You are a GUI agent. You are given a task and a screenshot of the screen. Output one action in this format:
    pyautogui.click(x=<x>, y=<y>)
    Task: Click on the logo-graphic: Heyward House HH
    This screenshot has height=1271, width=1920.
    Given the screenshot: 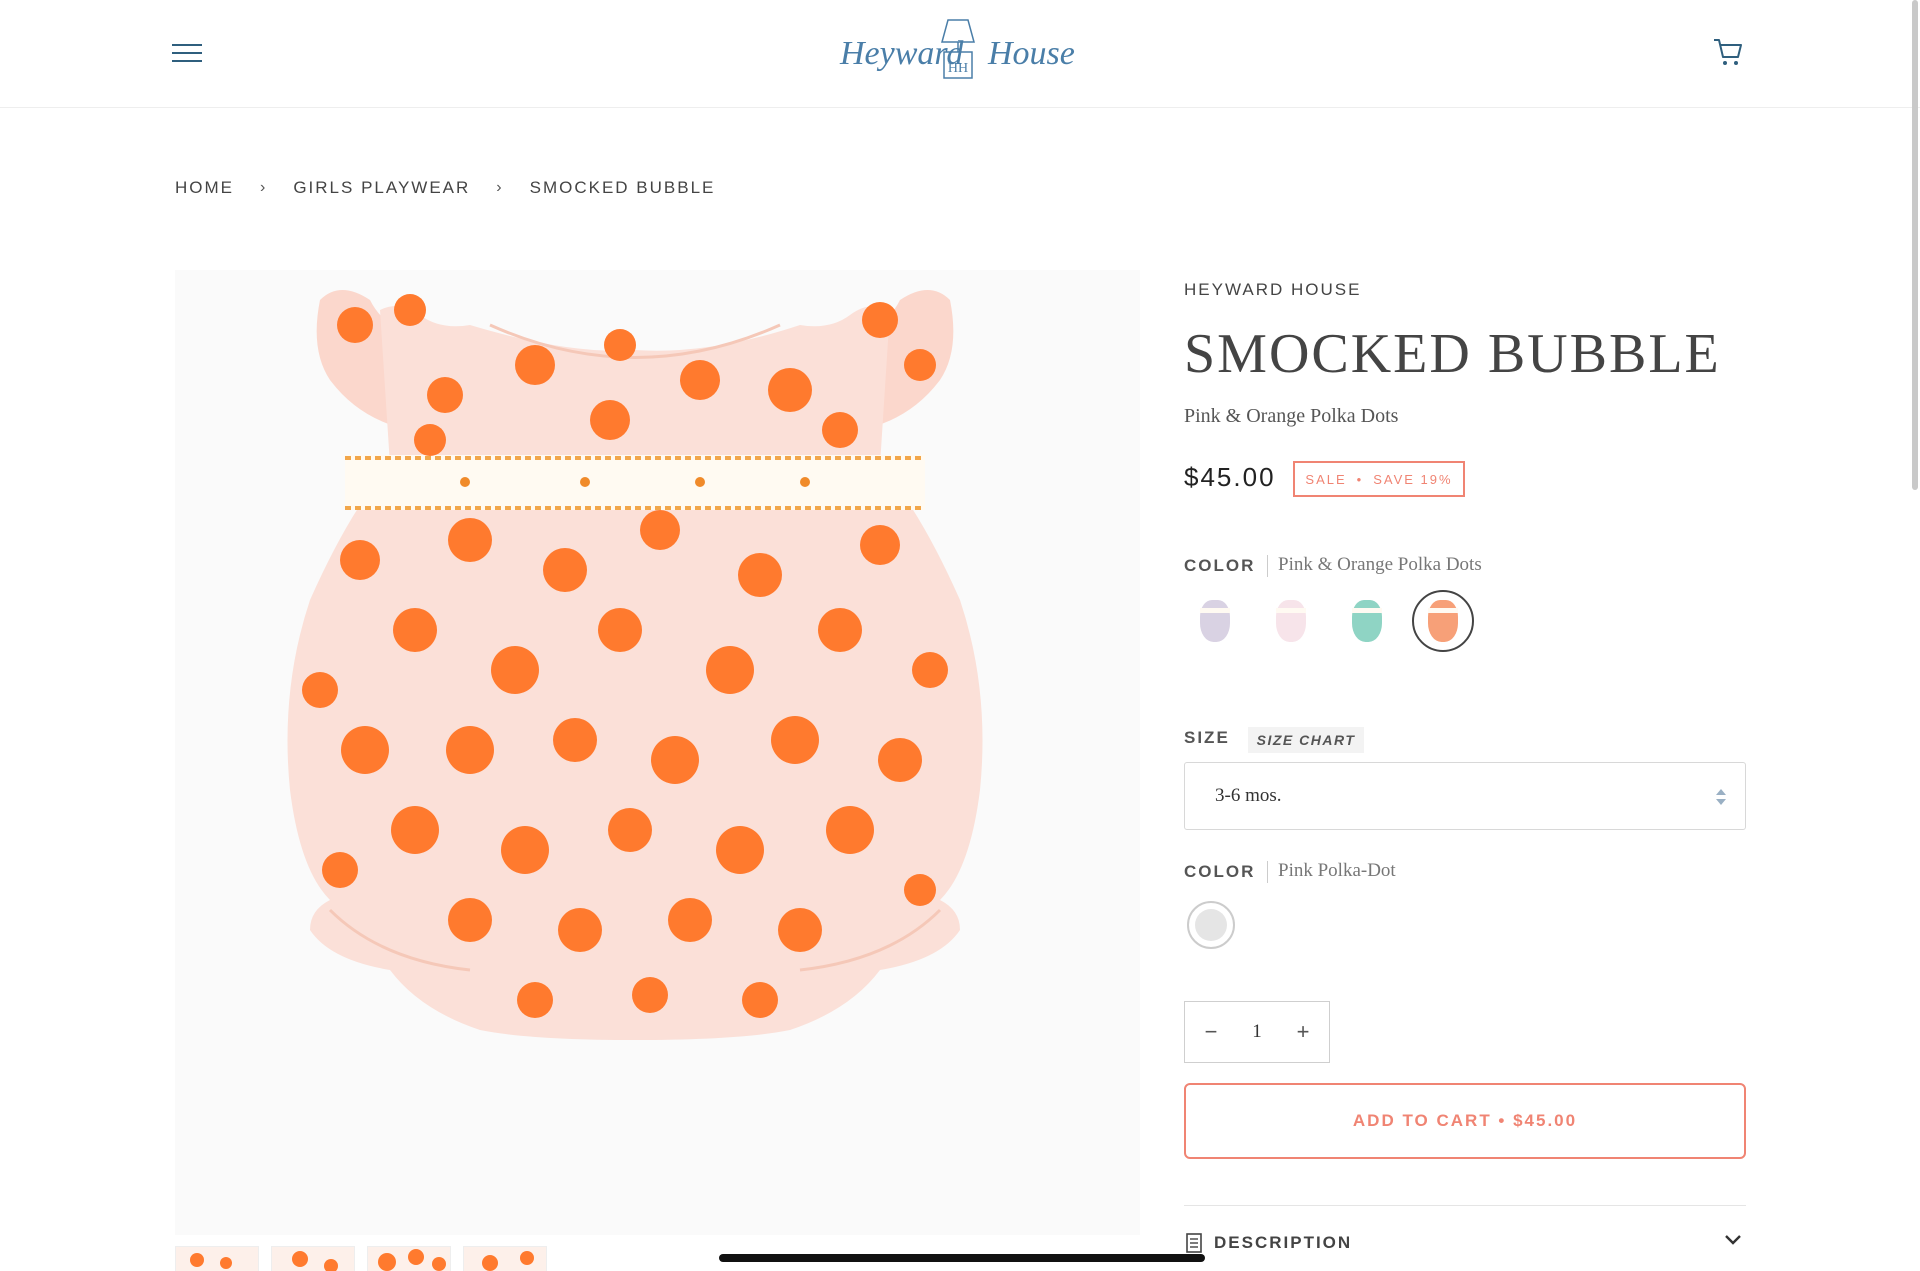 What is the action you would take?
    pyautogui.click(x=957, y=49)
    